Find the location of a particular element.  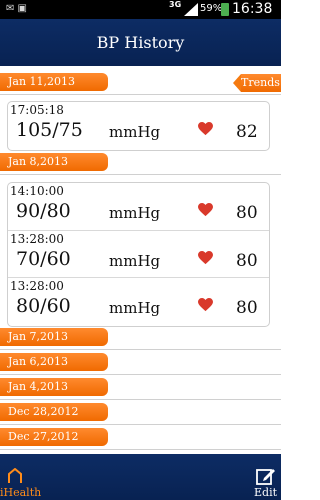

reading-card: 17:05:18 105/75 mmHg 82 is located at coordinates (138, 126).